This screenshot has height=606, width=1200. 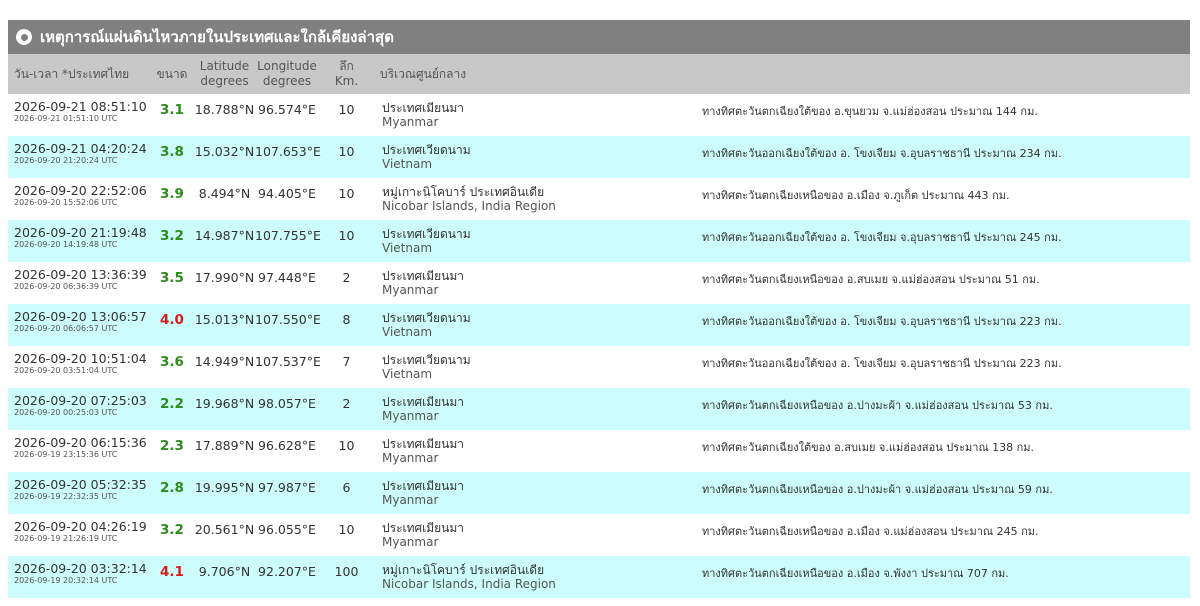 What do you see at coordinates (80, 316) in the screenshot?
I see `thai-time: 2026-09-20 13:06:57` at bounding box center [80, 316].